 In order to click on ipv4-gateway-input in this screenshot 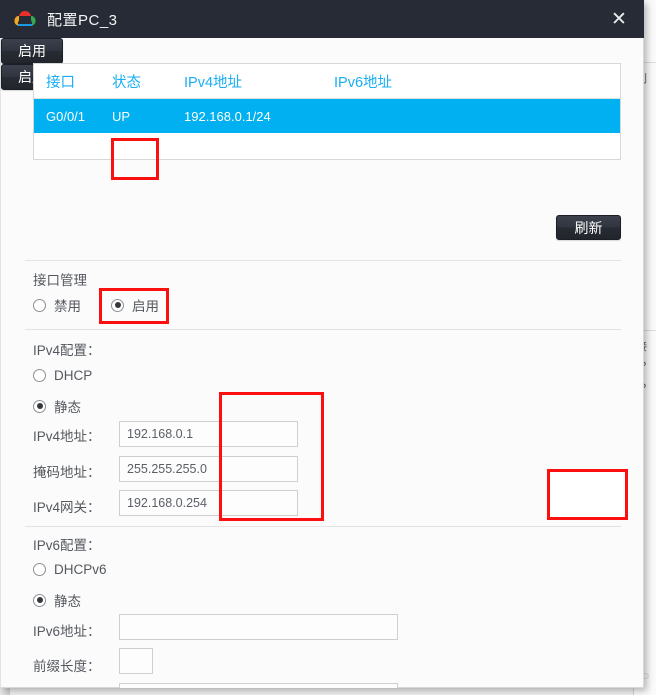, I will do `click(208, 503)`.